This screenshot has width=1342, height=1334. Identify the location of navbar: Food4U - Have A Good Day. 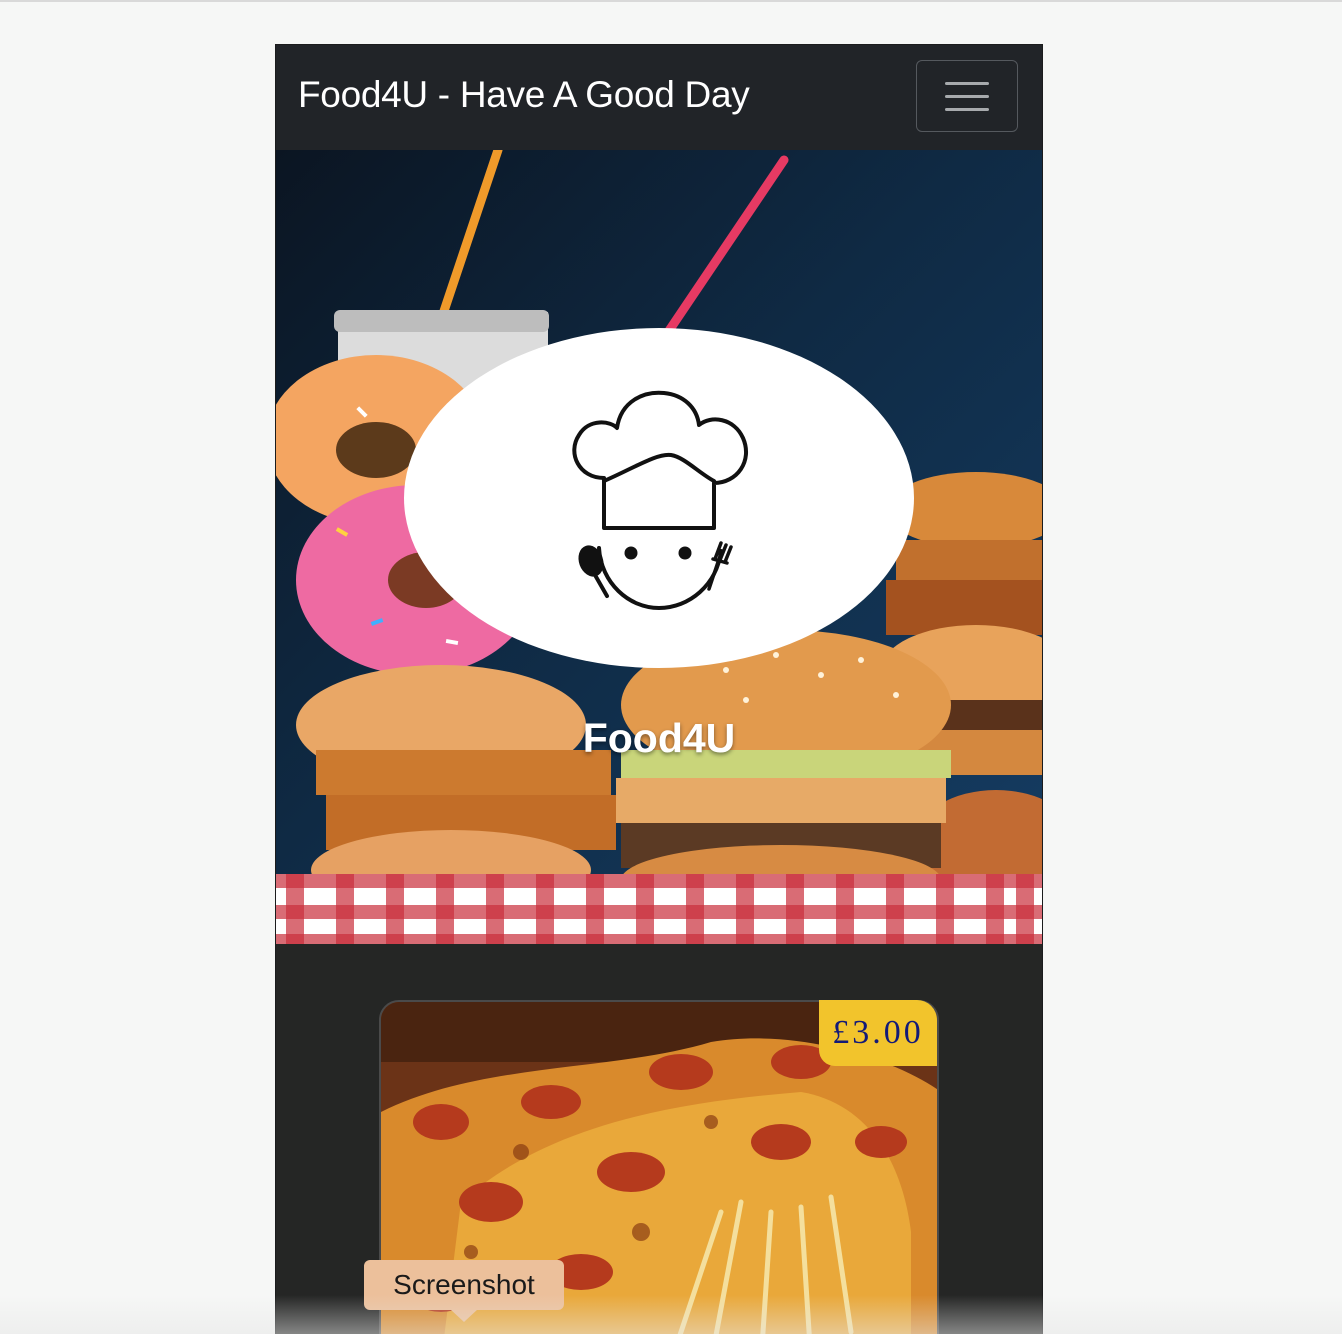
(659, 98).